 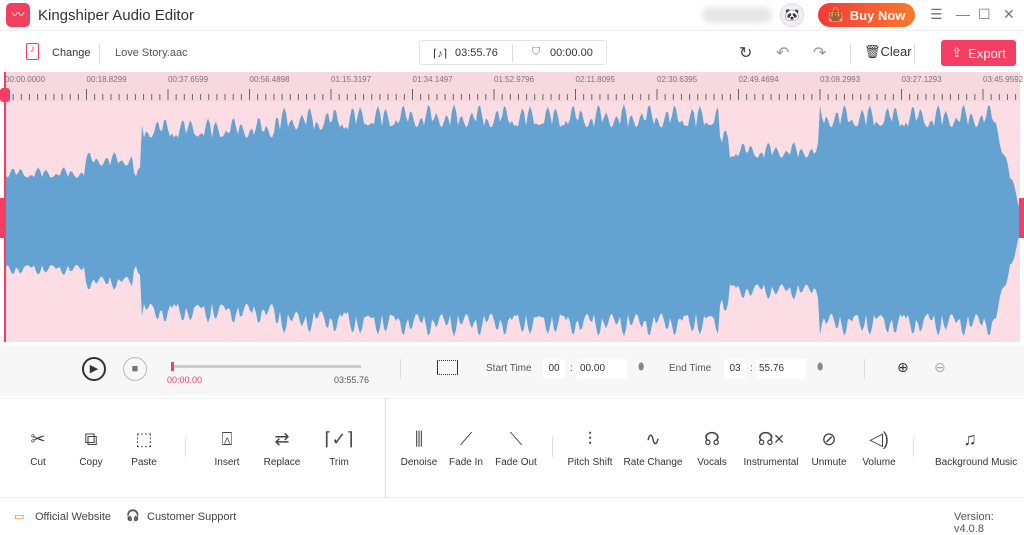 I want to click on tool-pitch-shift: ⫶ Pitch Shift, so click(x=590, y=447).